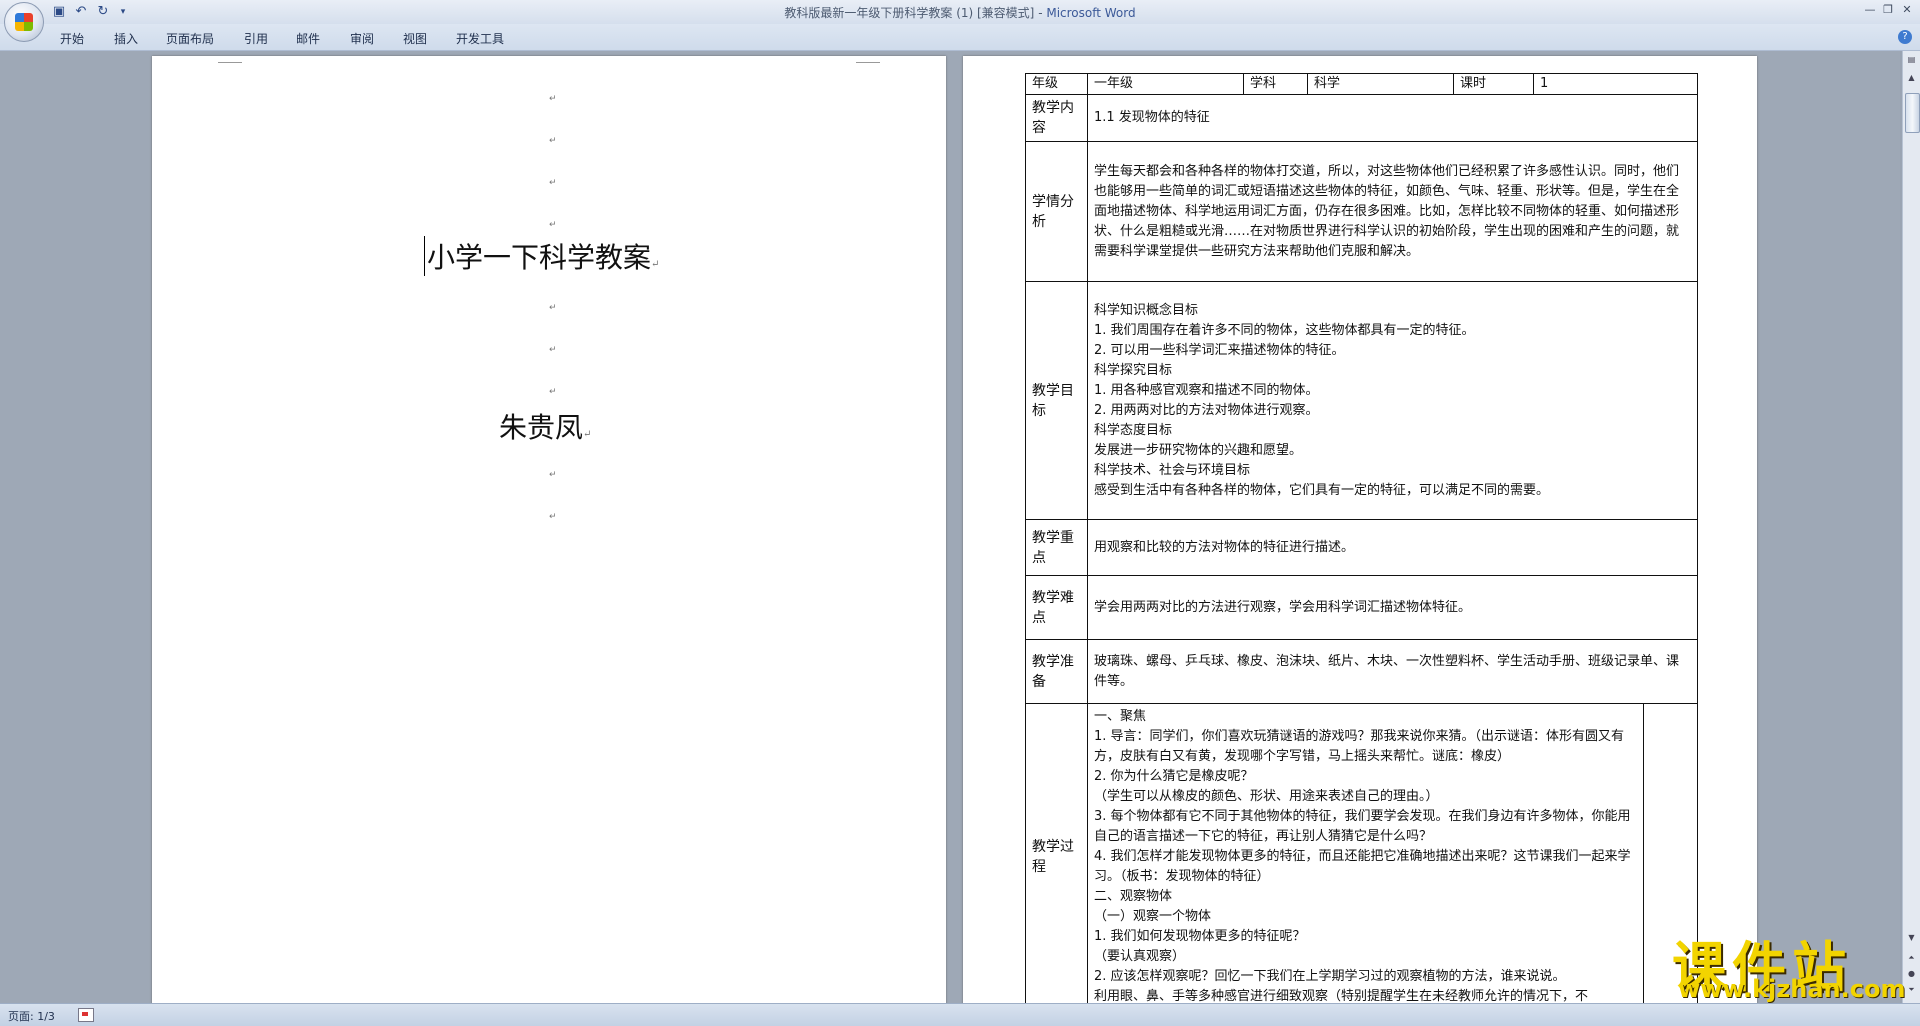 The height and width of the screenshot is (1026, 1920). I want to click on browse-object-icon: ●, so click(1911, 974).